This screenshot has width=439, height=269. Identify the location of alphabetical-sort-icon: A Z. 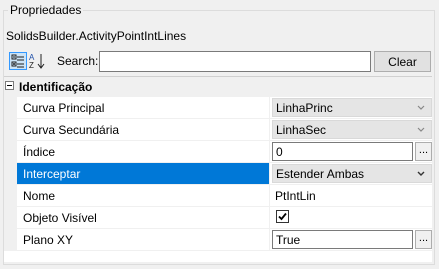
(37, 61).